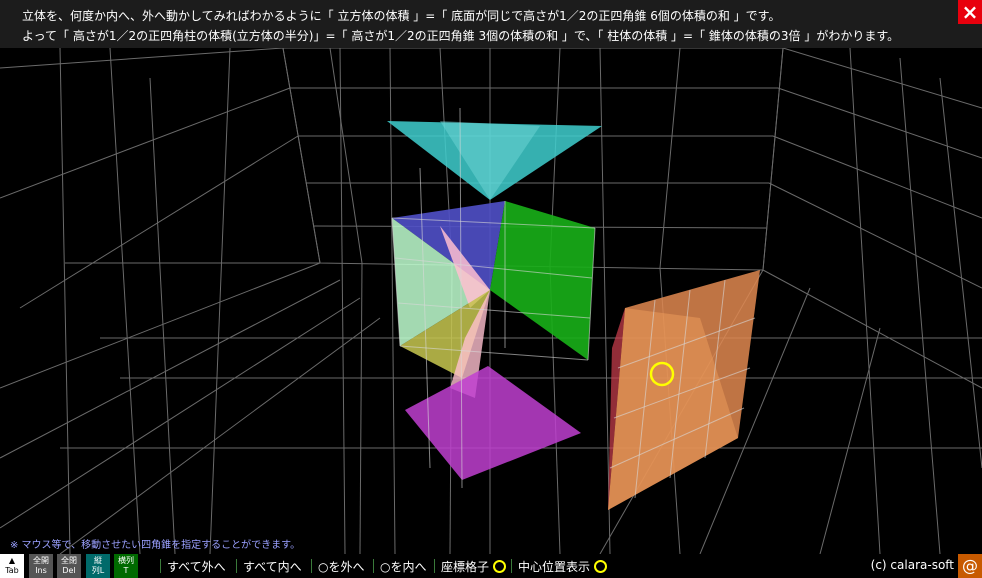 Image resolution: width=982 pixels, height=578 pixels. I want to click on vertical-key-line: 列L, so click(98, 571).